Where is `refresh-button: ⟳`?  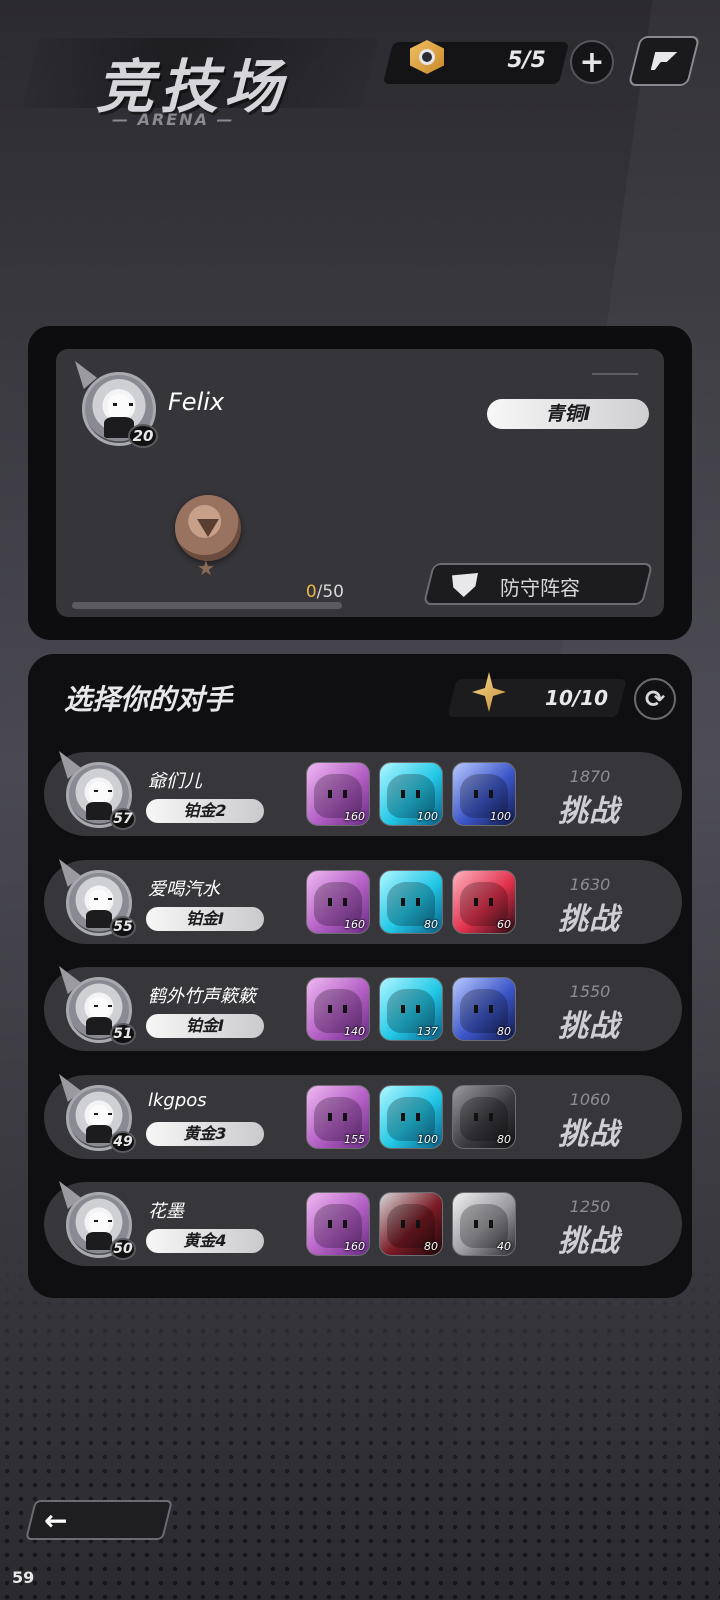
refresh-button: ⟳ is located at coordinates (655, 699).